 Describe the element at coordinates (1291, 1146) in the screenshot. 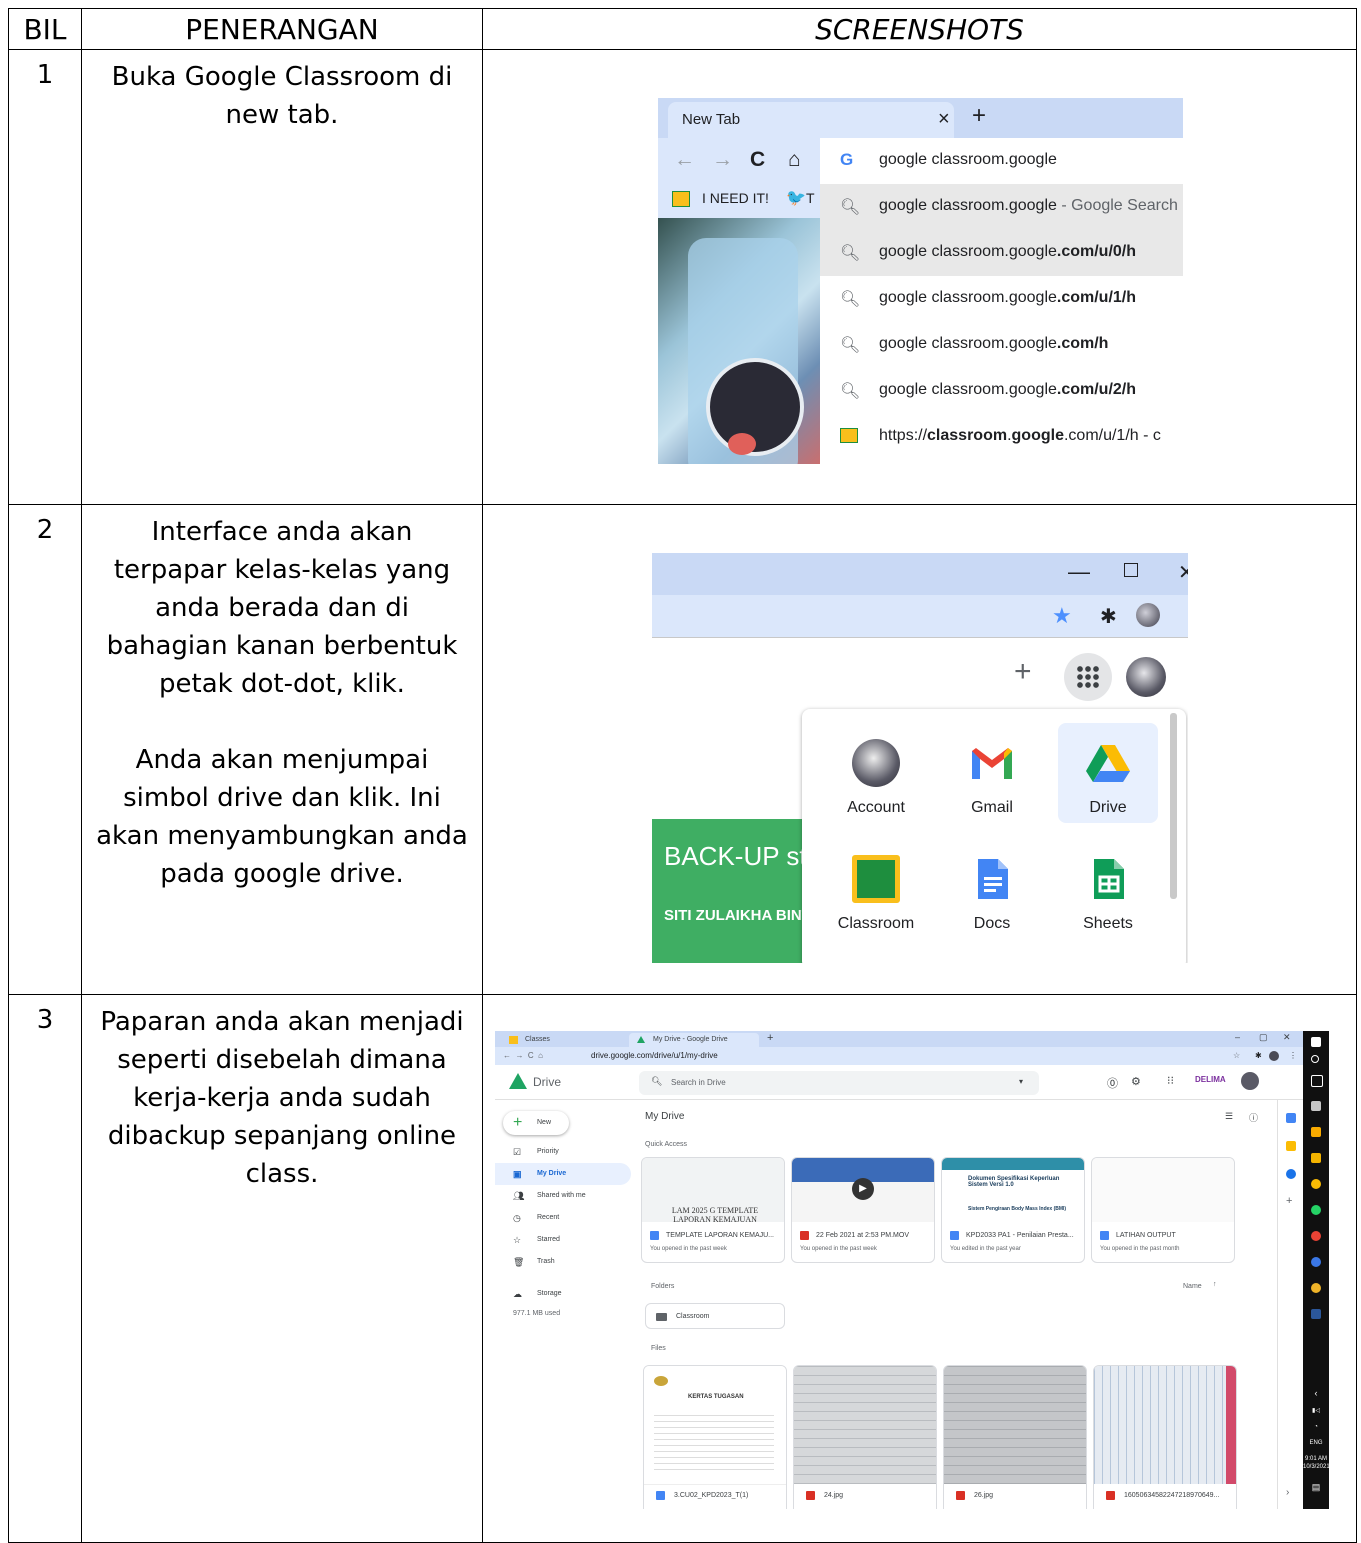

I see `keep-icon` at that location.